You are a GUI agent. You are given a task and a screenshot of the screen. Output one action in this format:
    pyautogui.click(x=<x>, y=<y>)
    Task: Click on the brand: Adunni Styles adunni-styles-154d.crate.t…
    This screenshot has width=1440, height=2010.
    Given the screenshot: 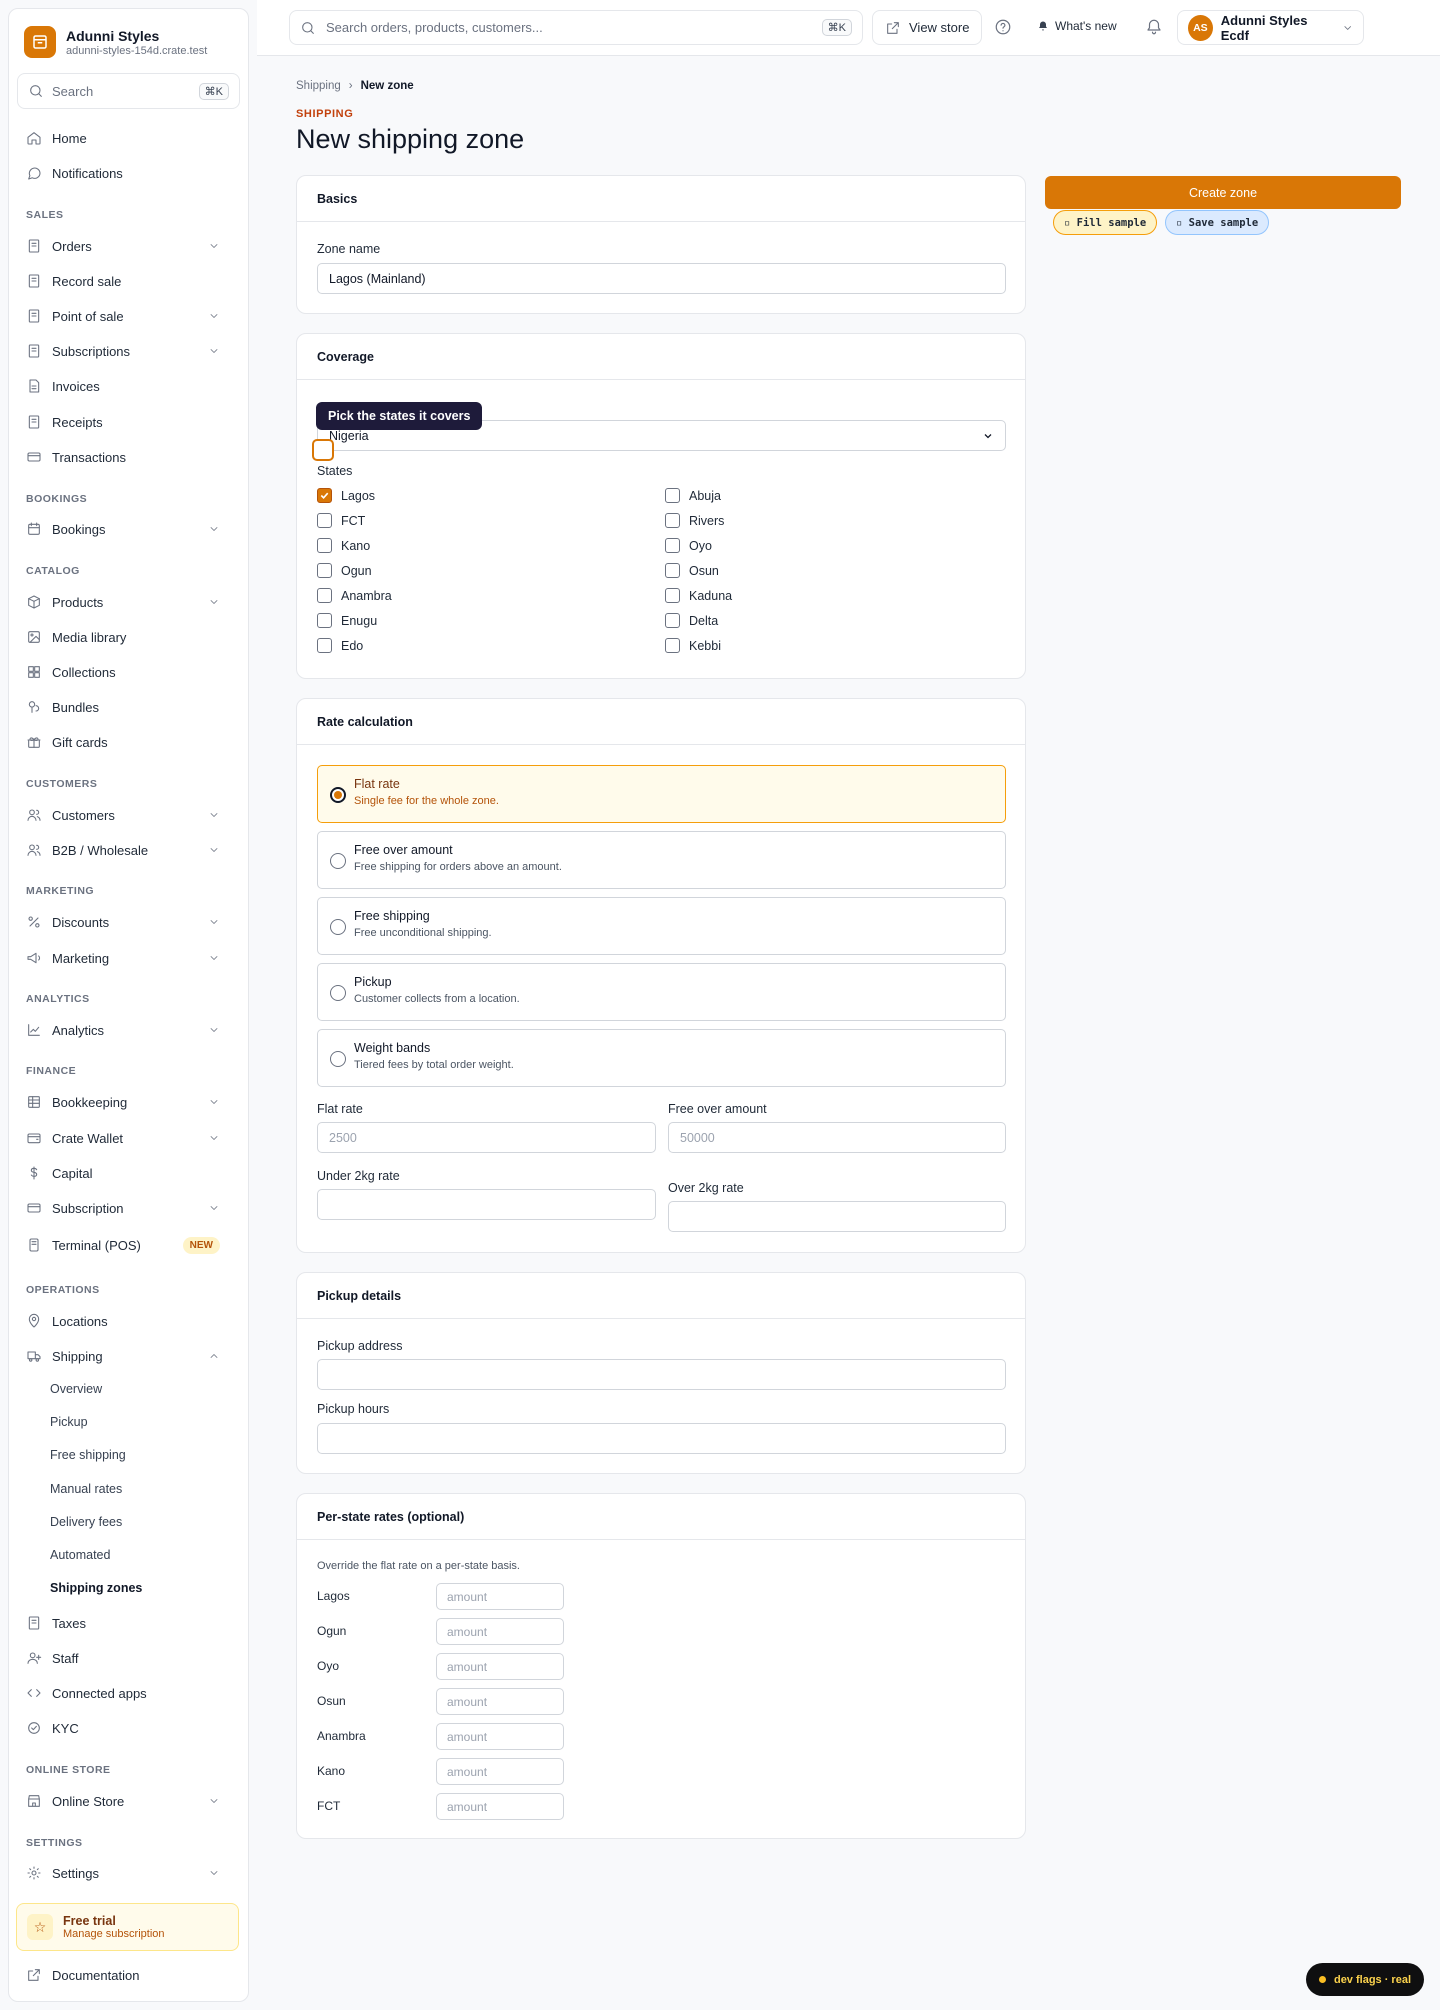 What is the action you would take?
    pyautogui.click(x=115, y=42)
    